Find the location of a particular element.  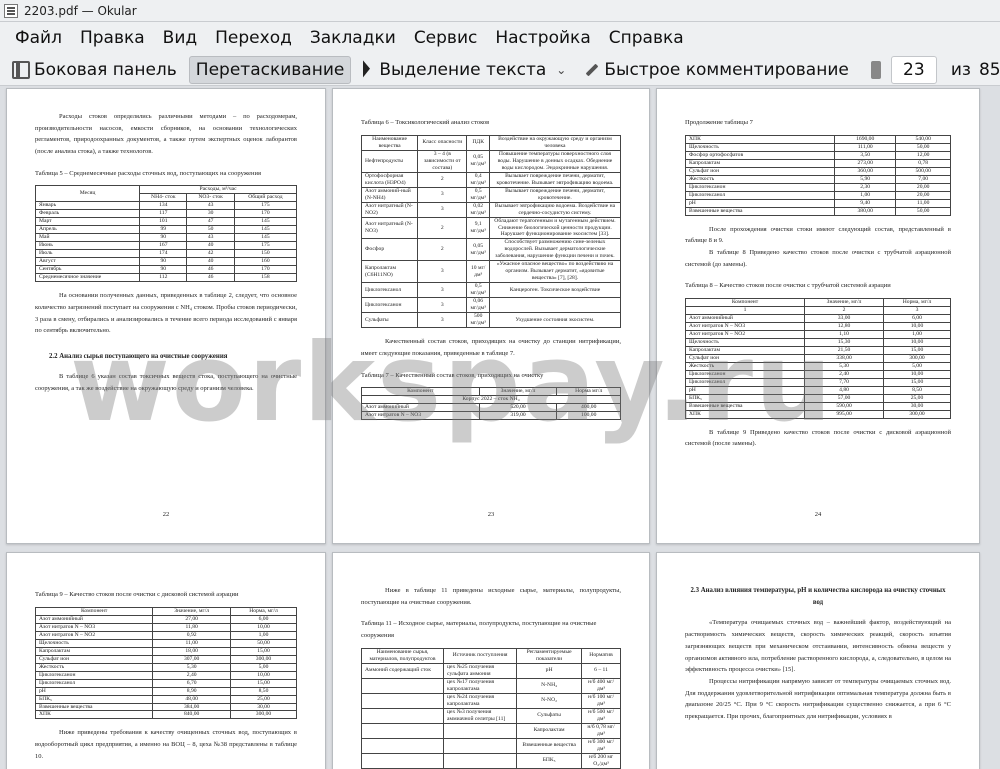

table-cell: 10 мг/дм³ is located at coordinates (478, 272).